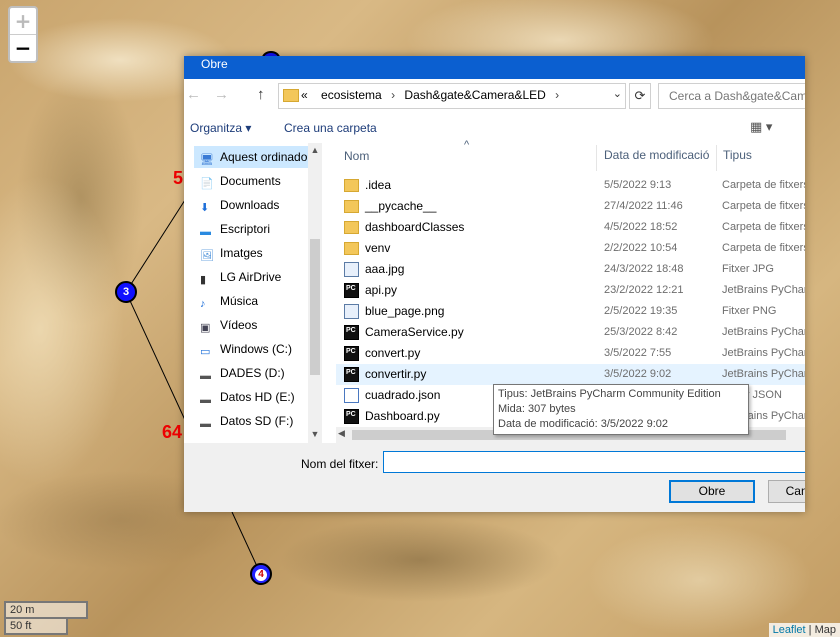 This screenshot has height=637, width=840. Describe the element at coordinates (239, 301) in the screenshot. I see `nav-item-label: Música` at that location.